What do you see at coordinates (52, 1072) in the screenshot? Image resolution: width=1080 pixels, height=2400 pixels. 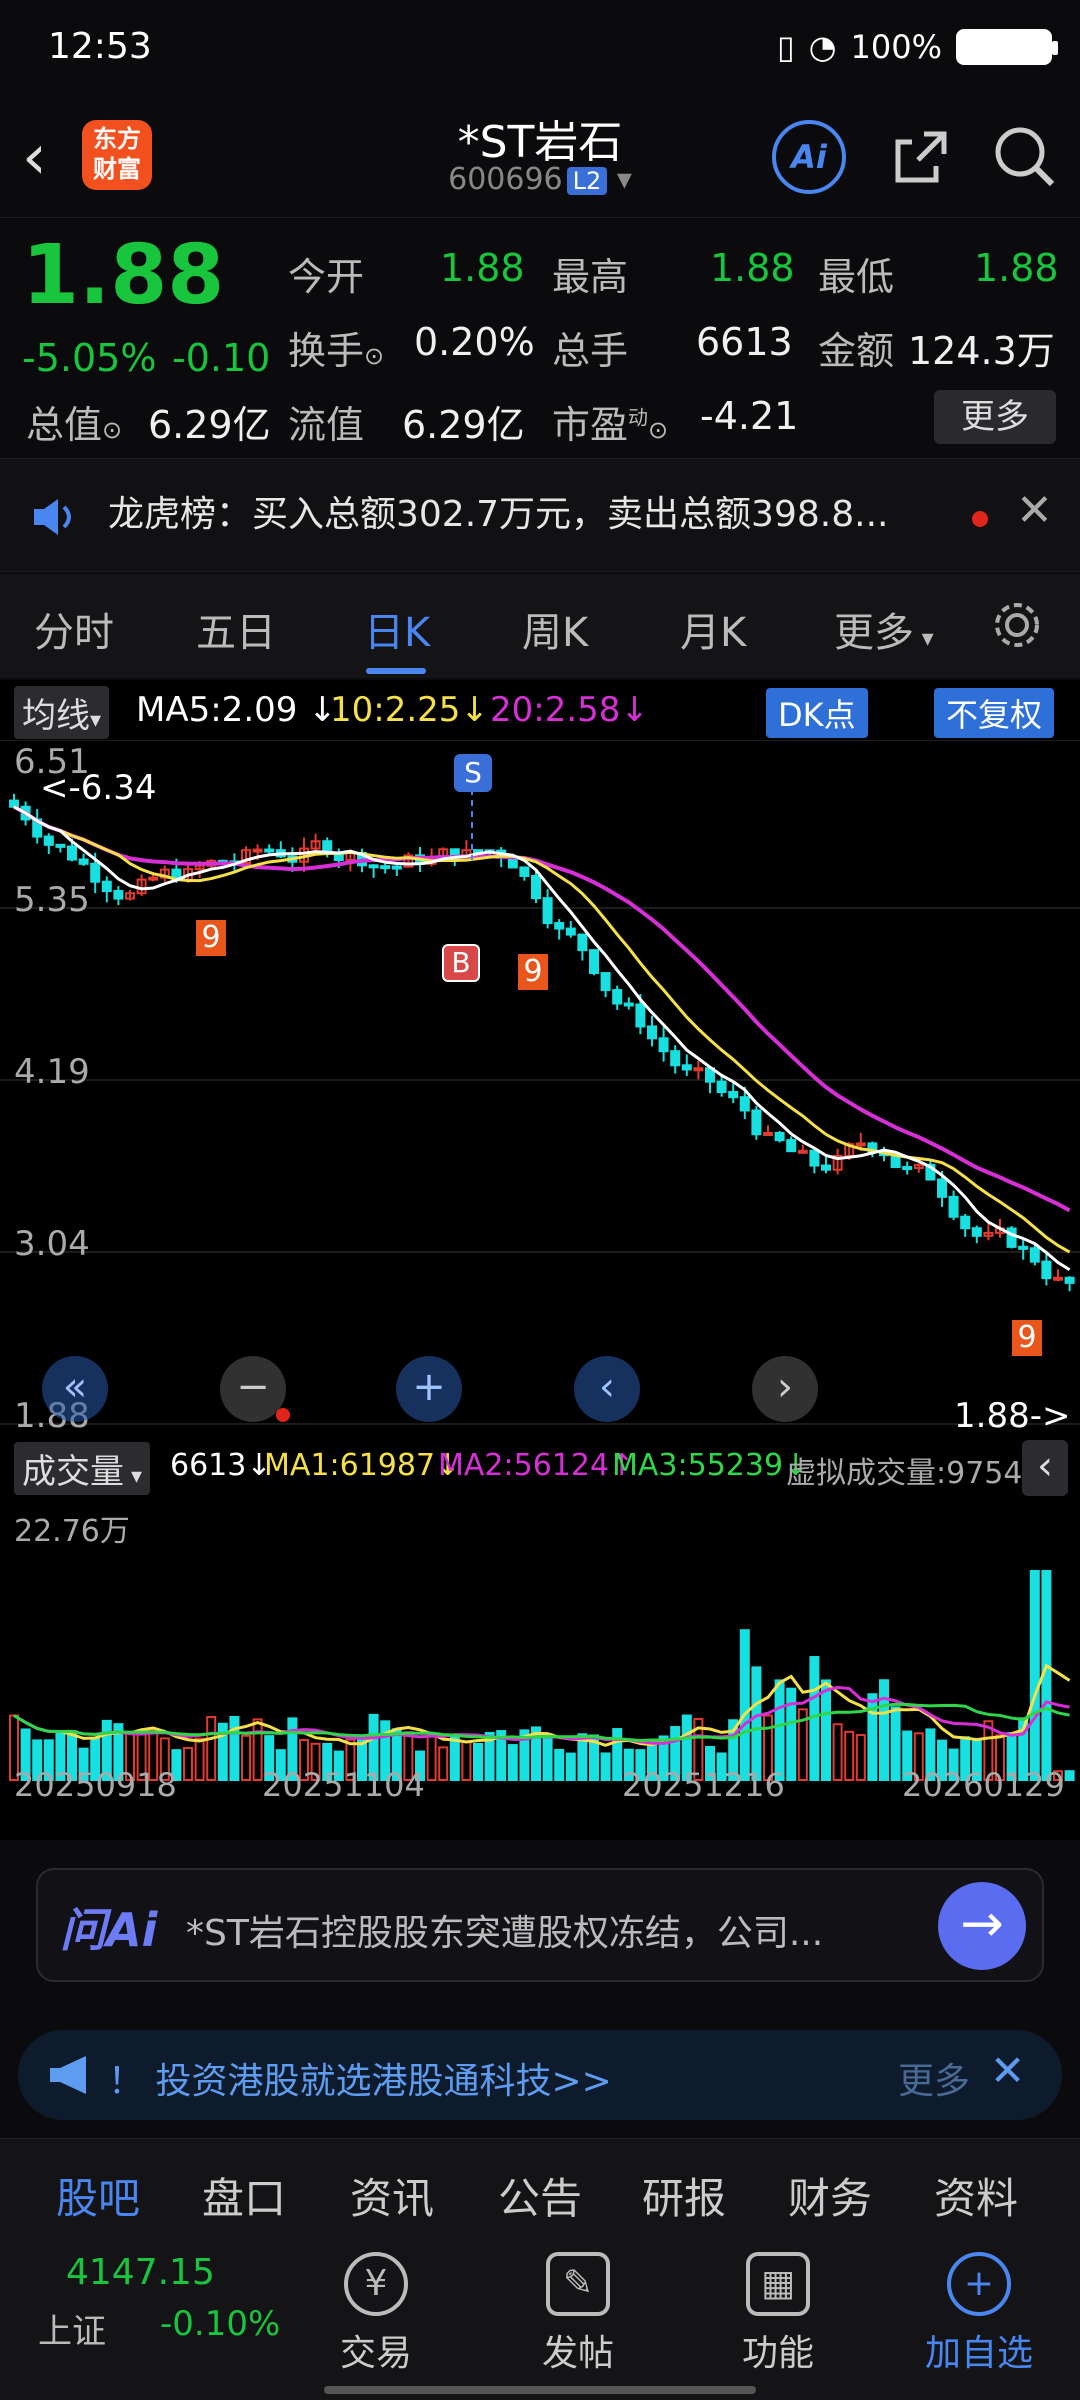 I see `price-level-3: 4.19` at bounding box center [52, 1072].